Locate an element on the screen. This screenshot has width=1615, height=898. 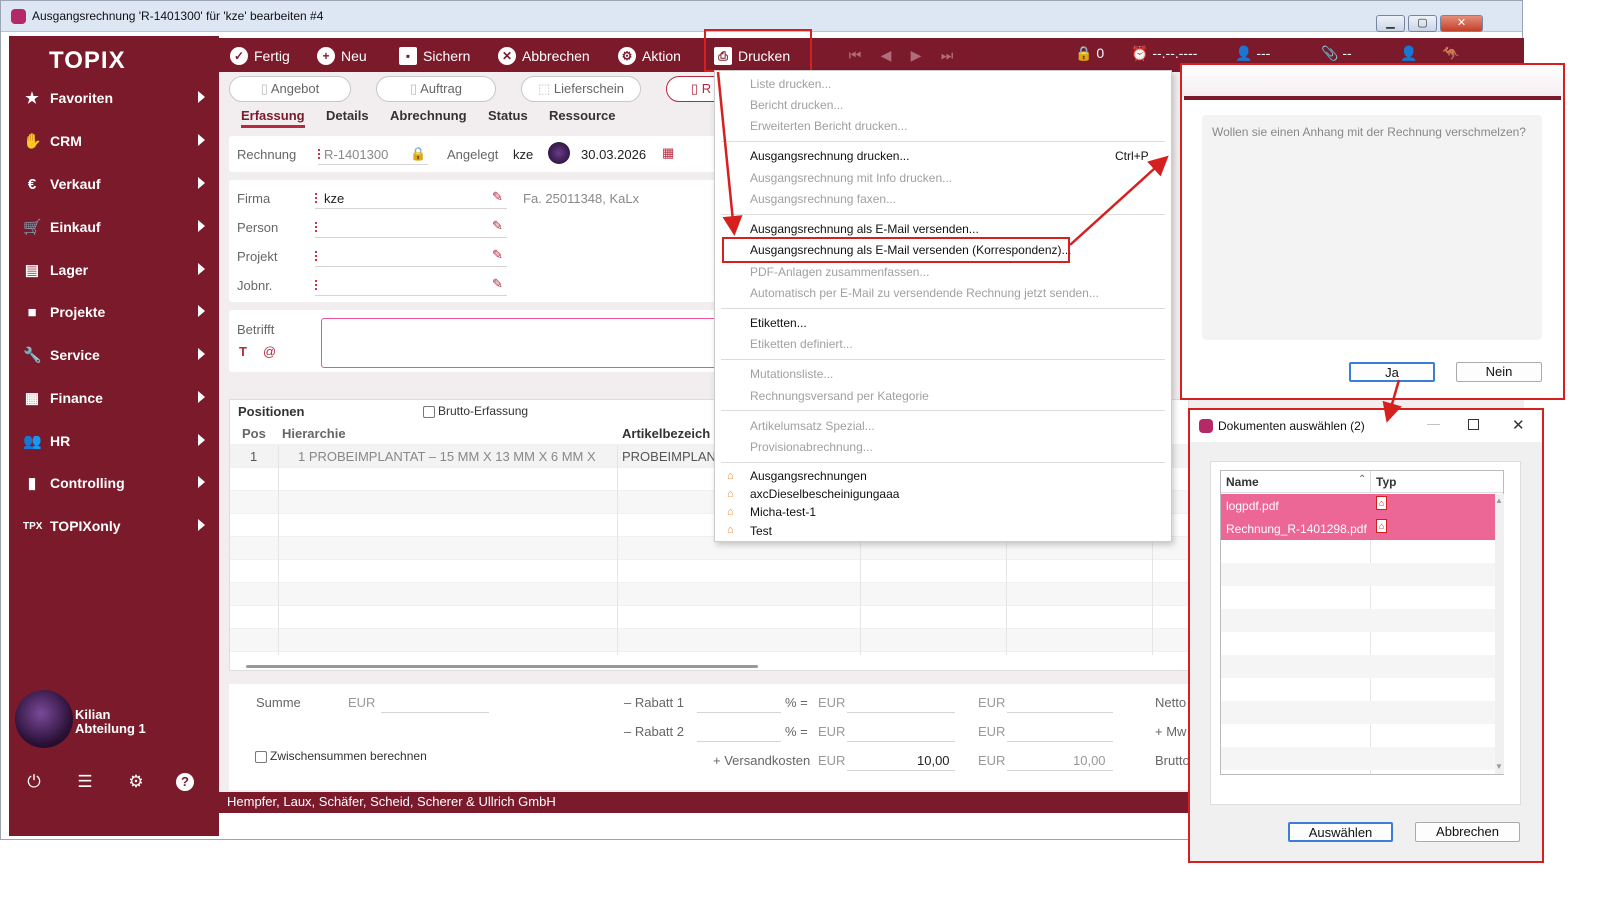
person-input is located at coordinates (411, 237).